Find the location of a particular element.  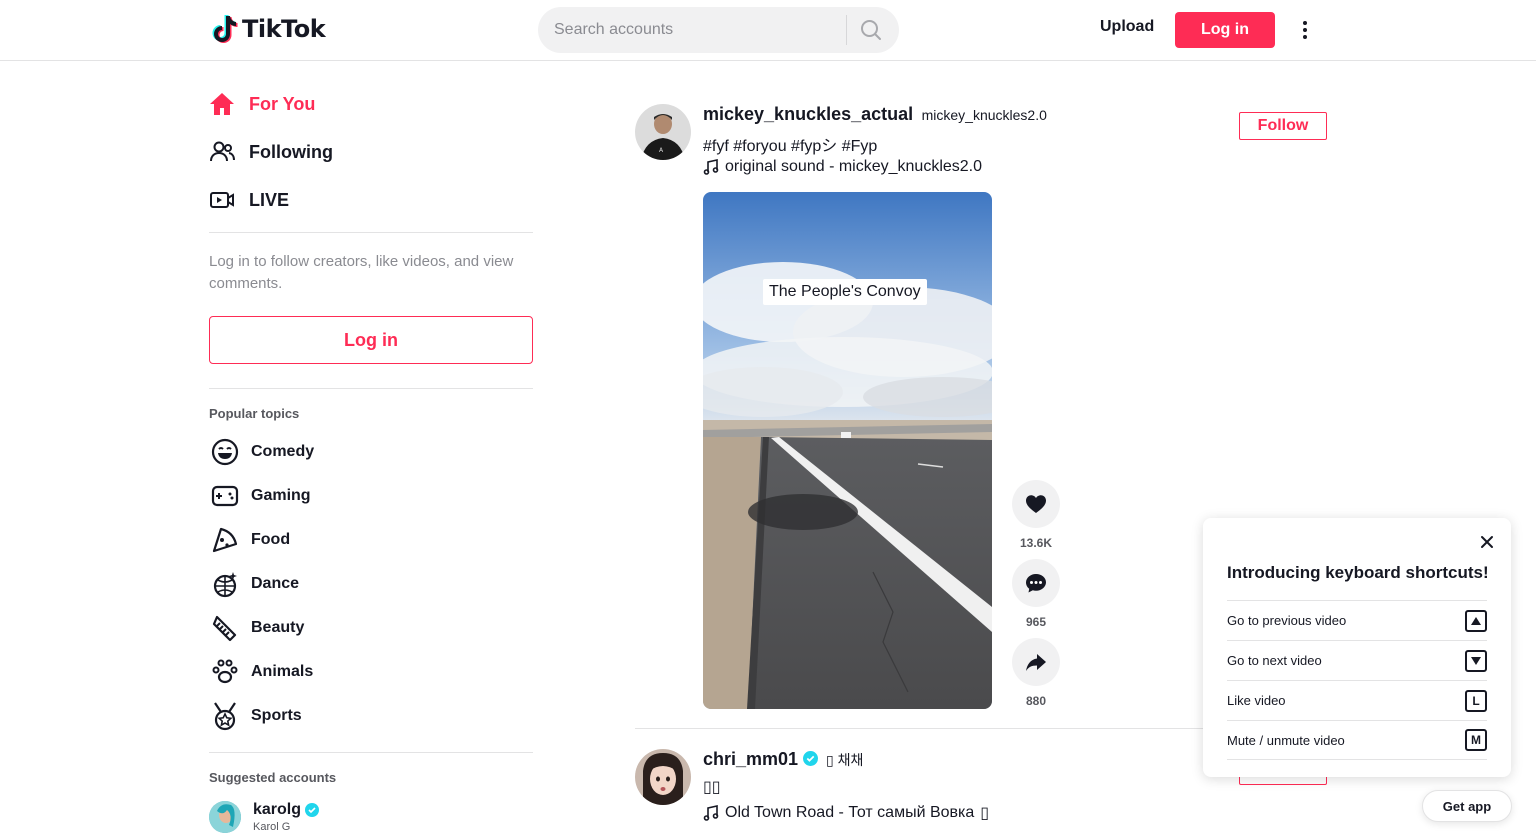

follow-button: Follow is located at coordinates (1283, 126).